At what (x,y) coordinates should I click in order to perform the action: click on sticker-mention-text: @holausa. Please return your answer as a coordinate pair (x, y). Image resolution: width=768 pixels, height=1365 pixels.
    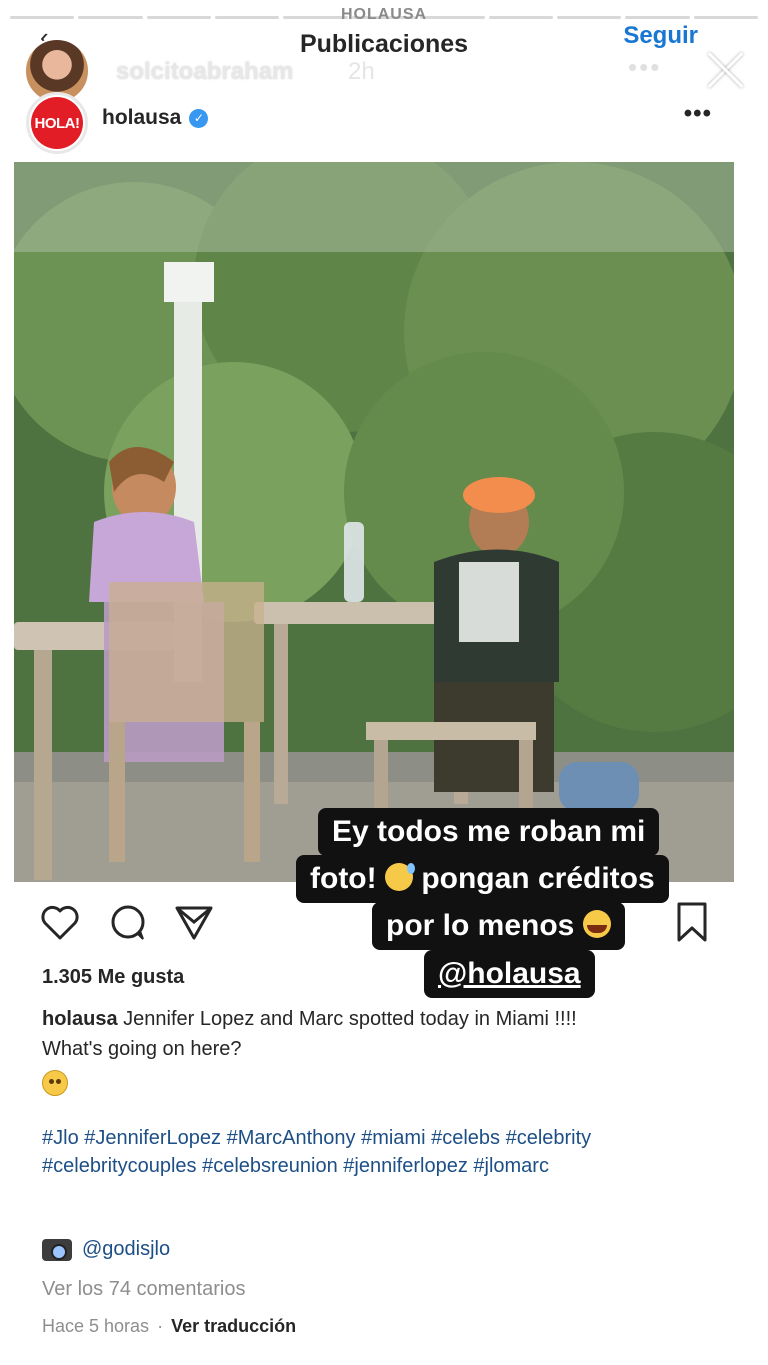
    Looking at the image, I should click on (509, 973).